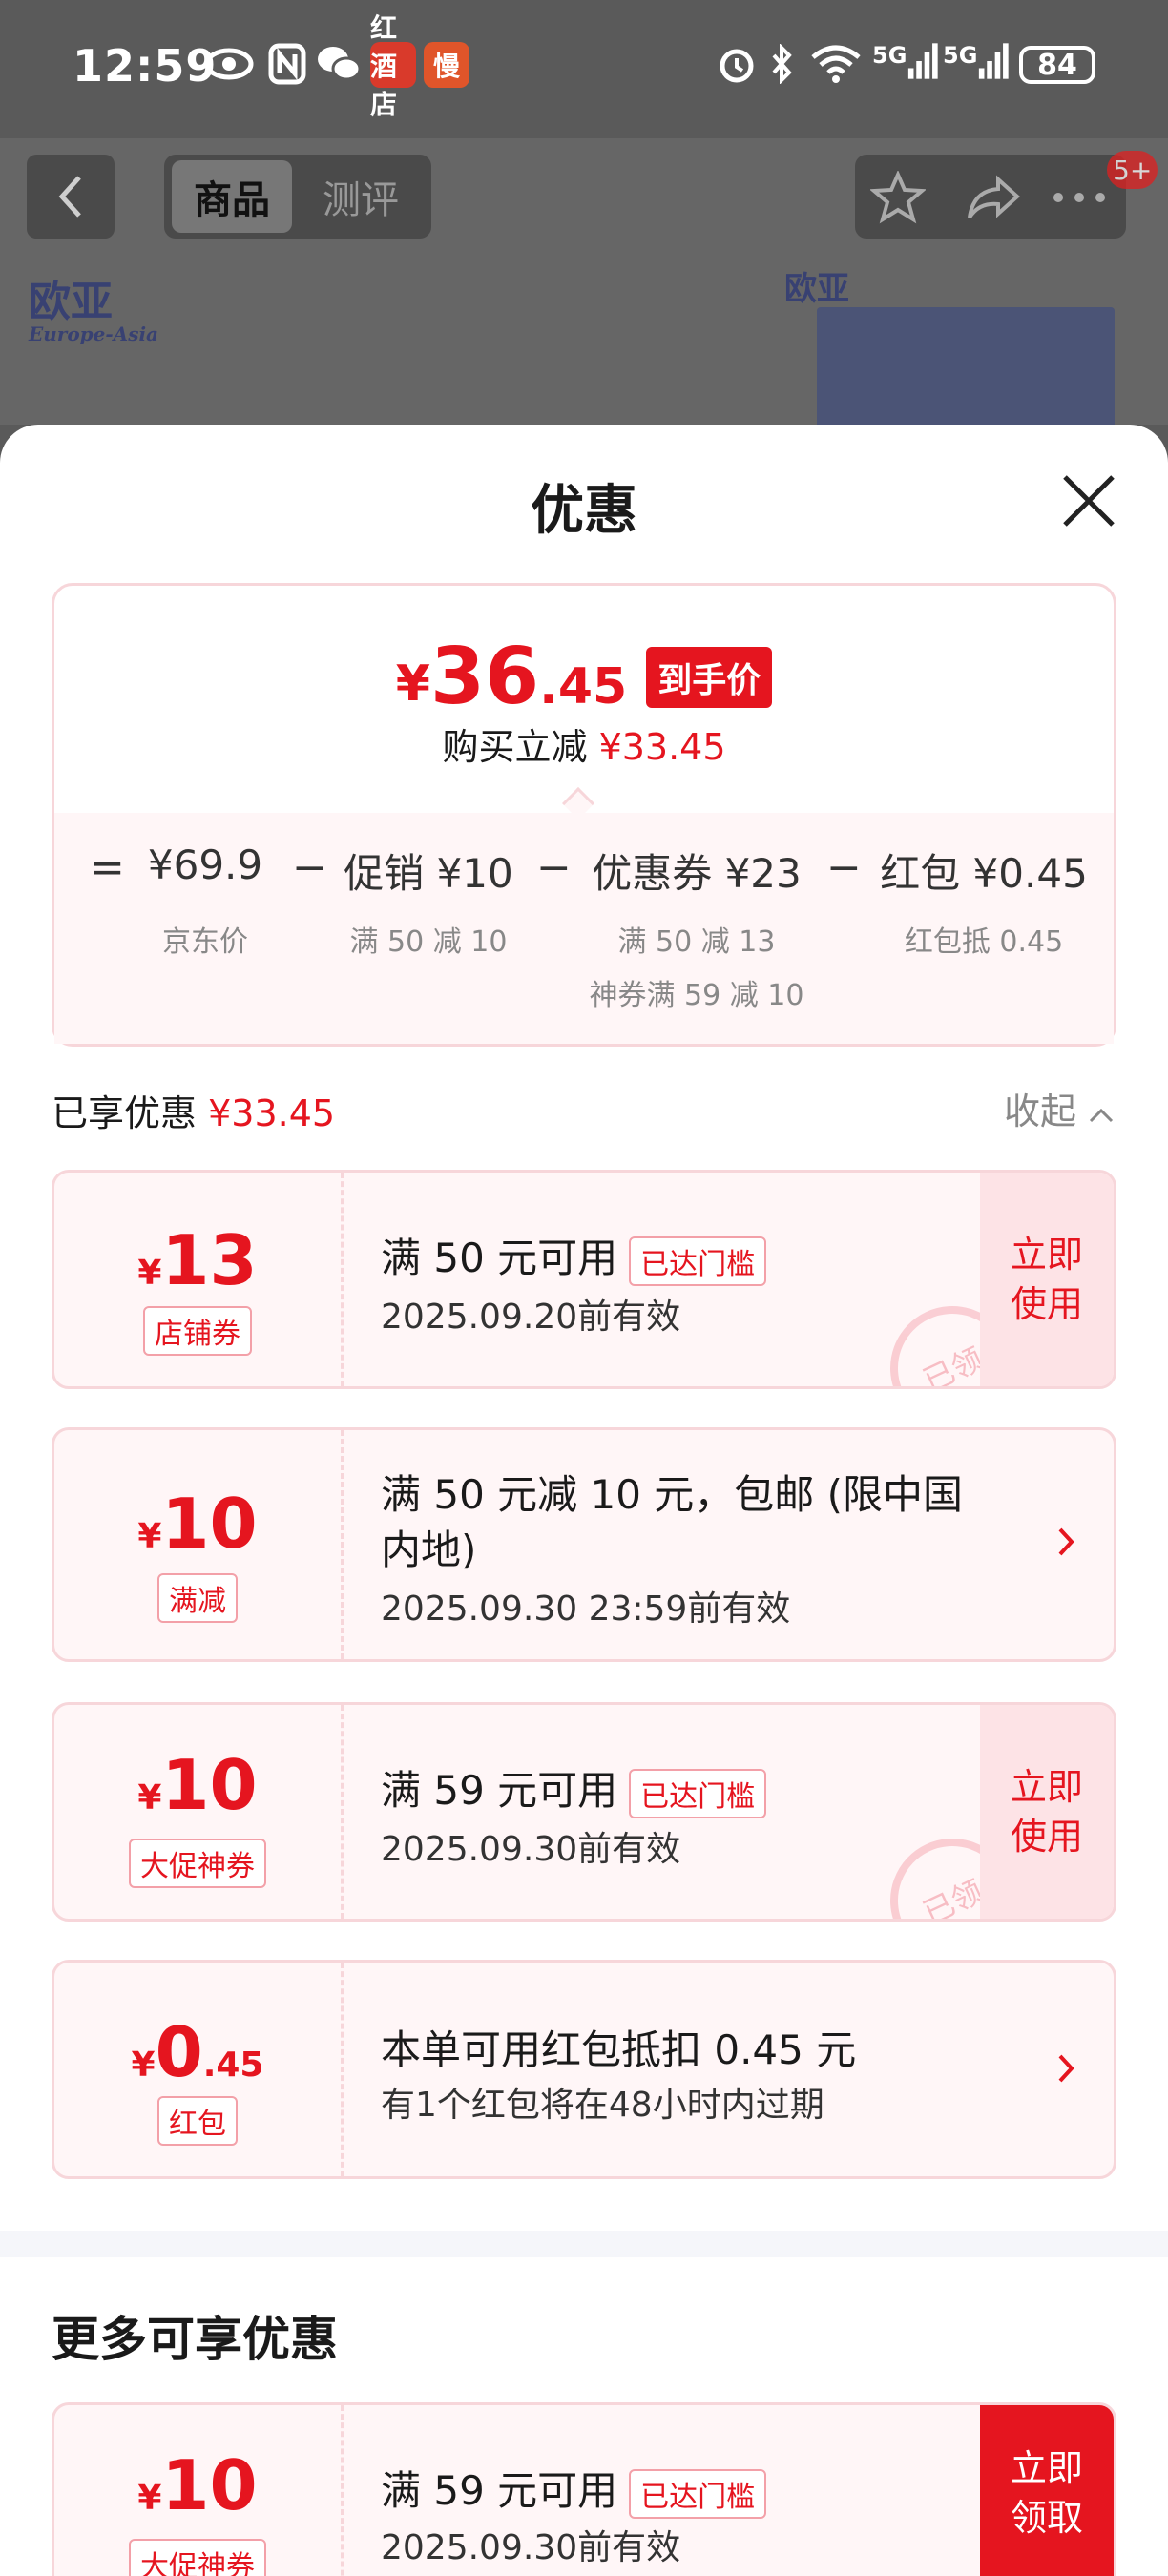 This screenshot has width=1168, height=2576. What do you see at coordinates (108, 867) in the screenshot?
I see `equals-sign: =` at bounding box center [108, 867].